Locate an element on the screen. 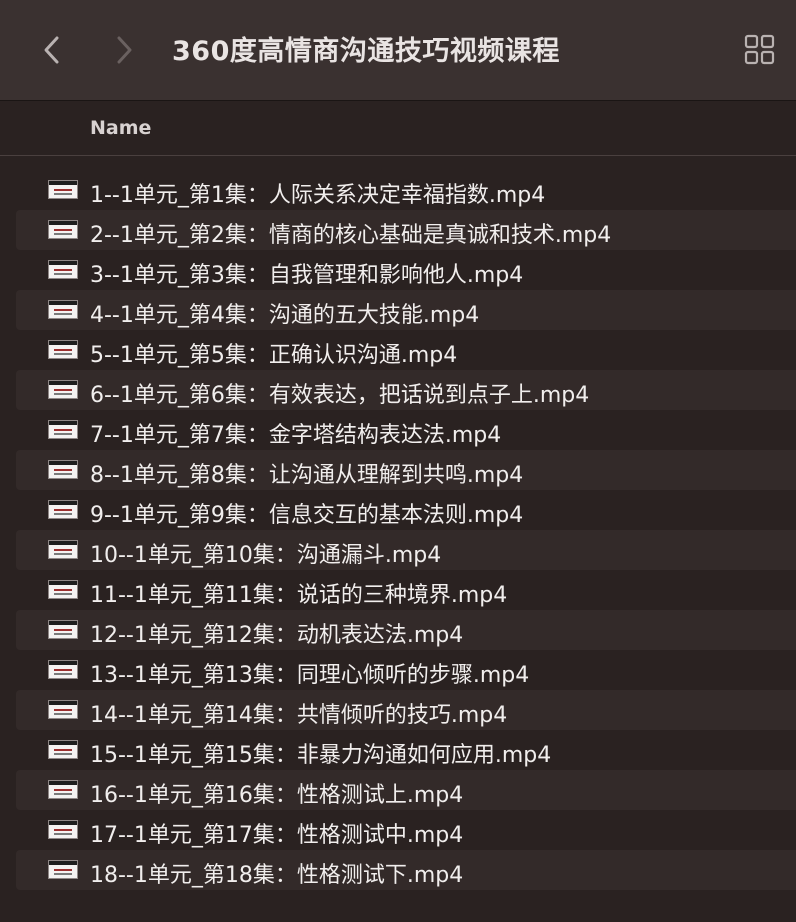 The height and width of the screenshot is (922, 796). file-name: 5--1单元_第5集：正确认识沟通.mp4 is located at coordinates (274, 355).